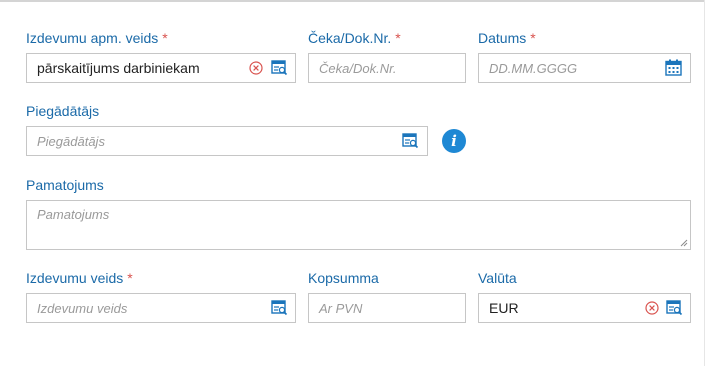 This screenshot has width=705, height=366. I want to click on supplier-field: Piegādātājs, so click(227, 141).